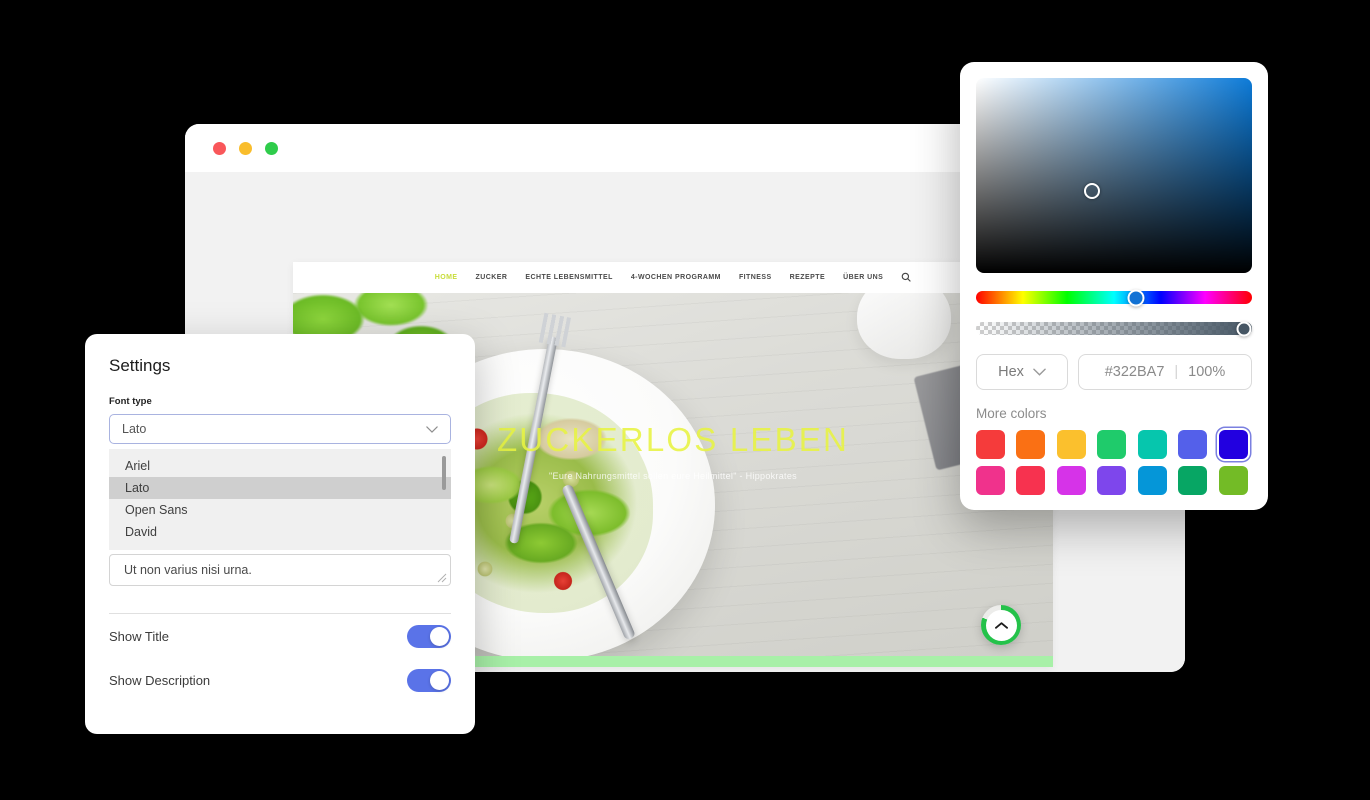 Image resolution: width=1370 pixels, height=800 pixels. I want to click on alpha-slider-handle, so click(1244, 328).